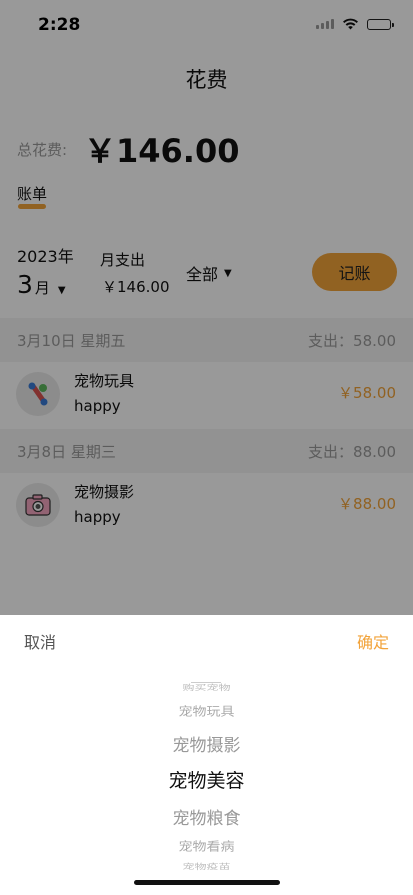 The image size is (413, 895). Describe the element at coordinates (206, 743) in the screenshot. I see `picker-option: 宠物摄影` at that location.